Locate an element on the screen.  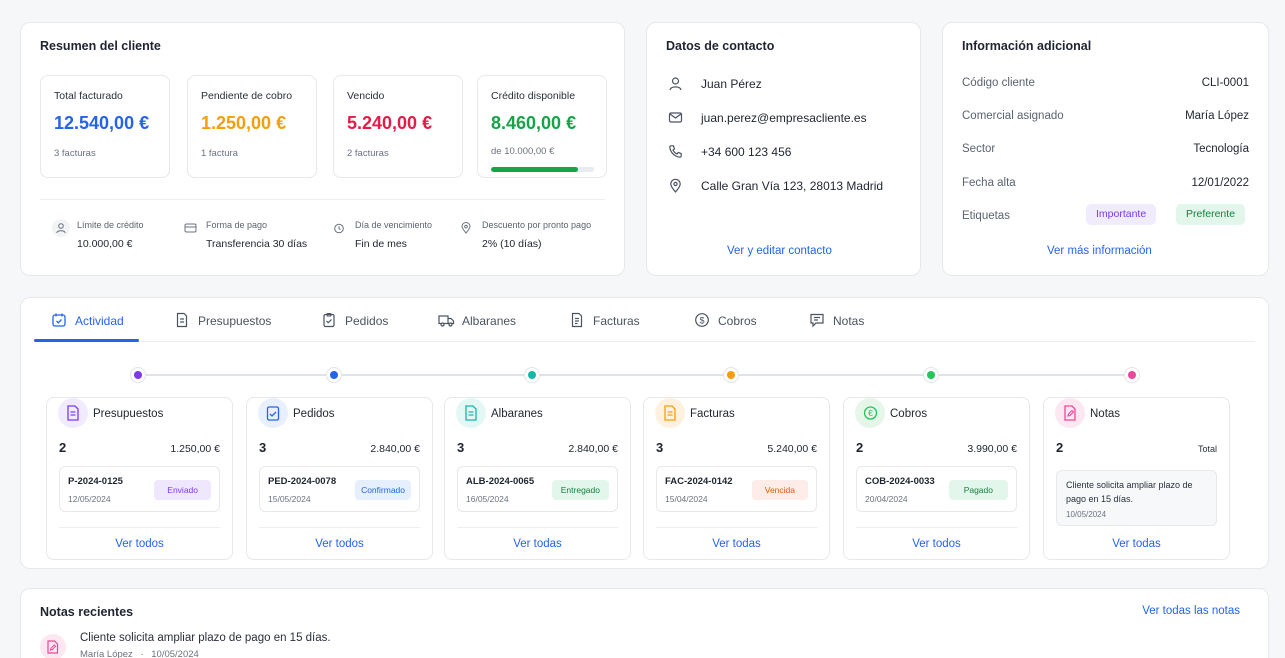
phone-icon is located at coordinates (675, 151).